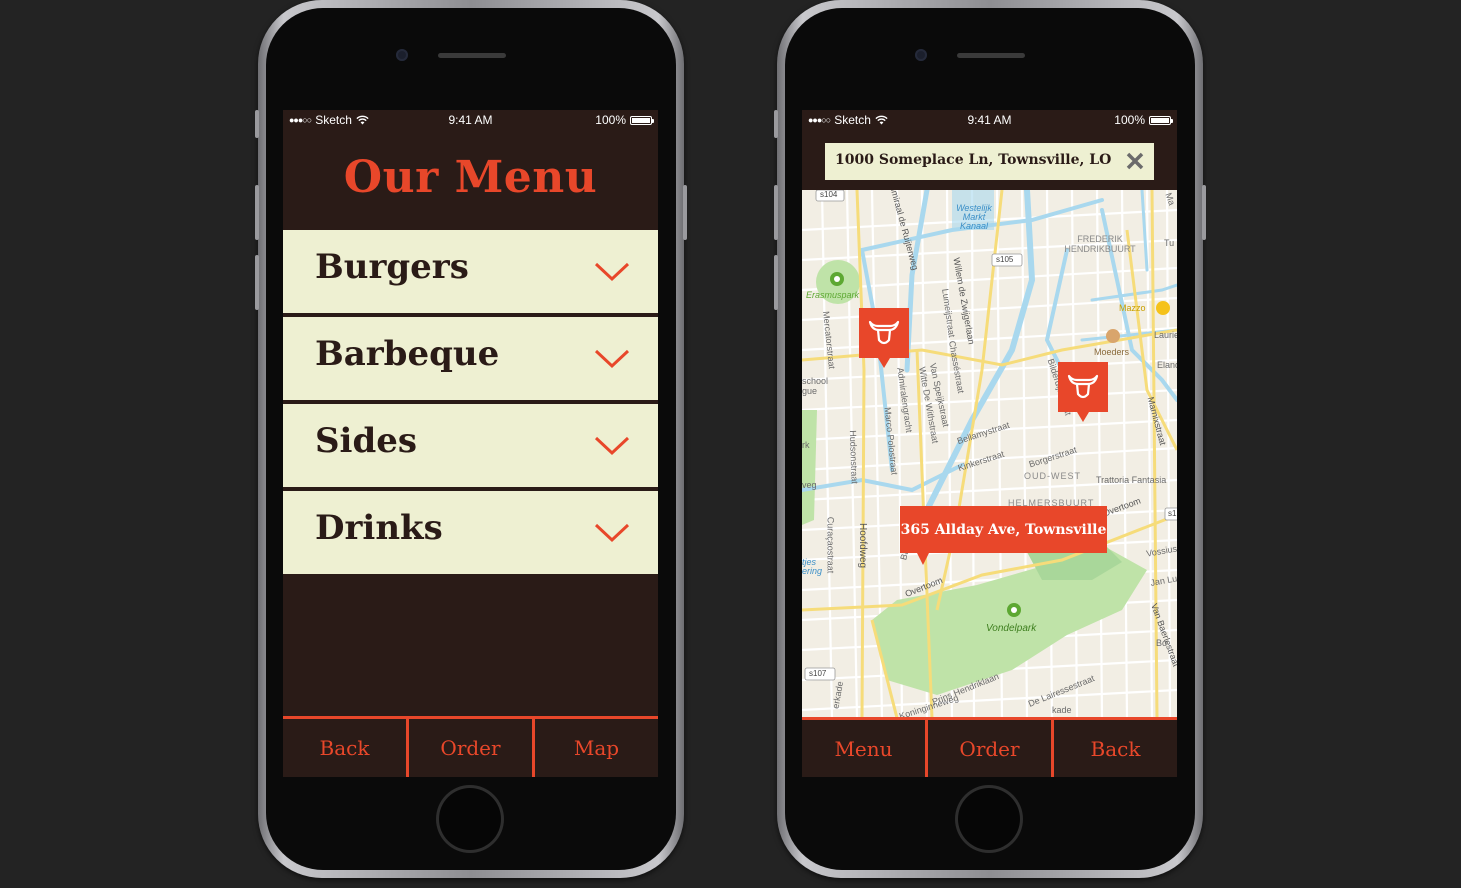 This screenshot has width=1461, height=888. Describe the element at coordinates (973, 160) in the screenshot. I see `address-text: 1000 Someplace Ln, Townsville, LO` at that location.